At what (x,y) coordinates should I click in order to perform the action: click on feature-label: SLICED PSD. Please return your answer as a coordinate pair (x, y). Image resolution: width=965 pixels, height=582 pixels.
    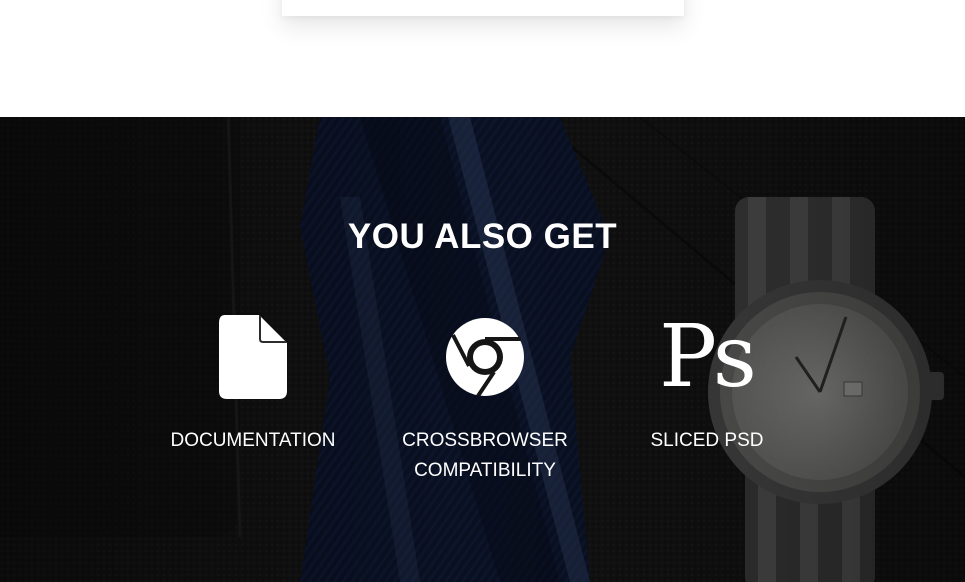
    Looking at the image, I should click on (707, 440).